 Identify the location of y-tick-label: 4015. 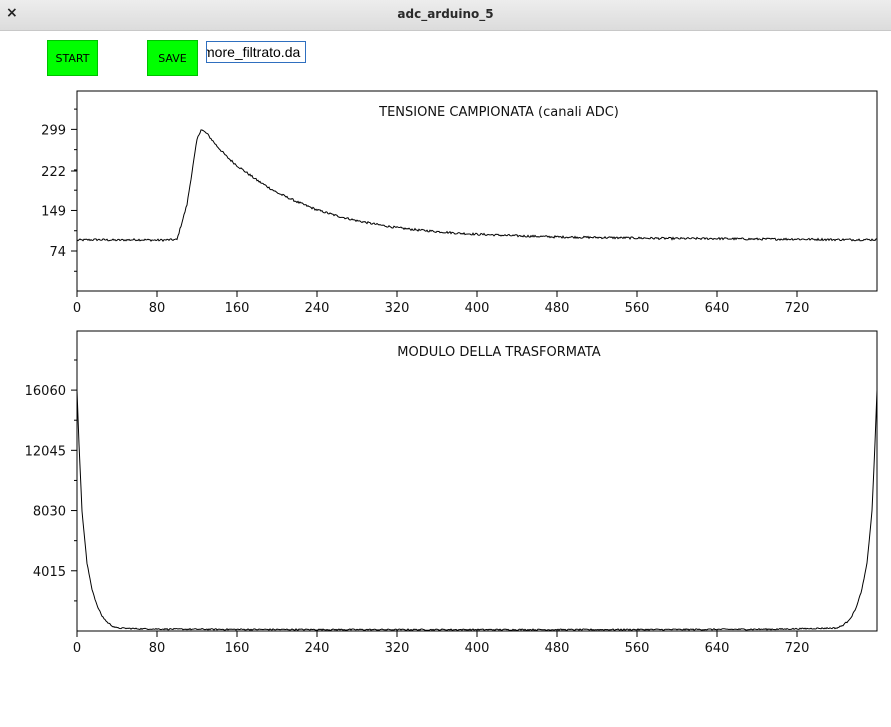
(49, 572).